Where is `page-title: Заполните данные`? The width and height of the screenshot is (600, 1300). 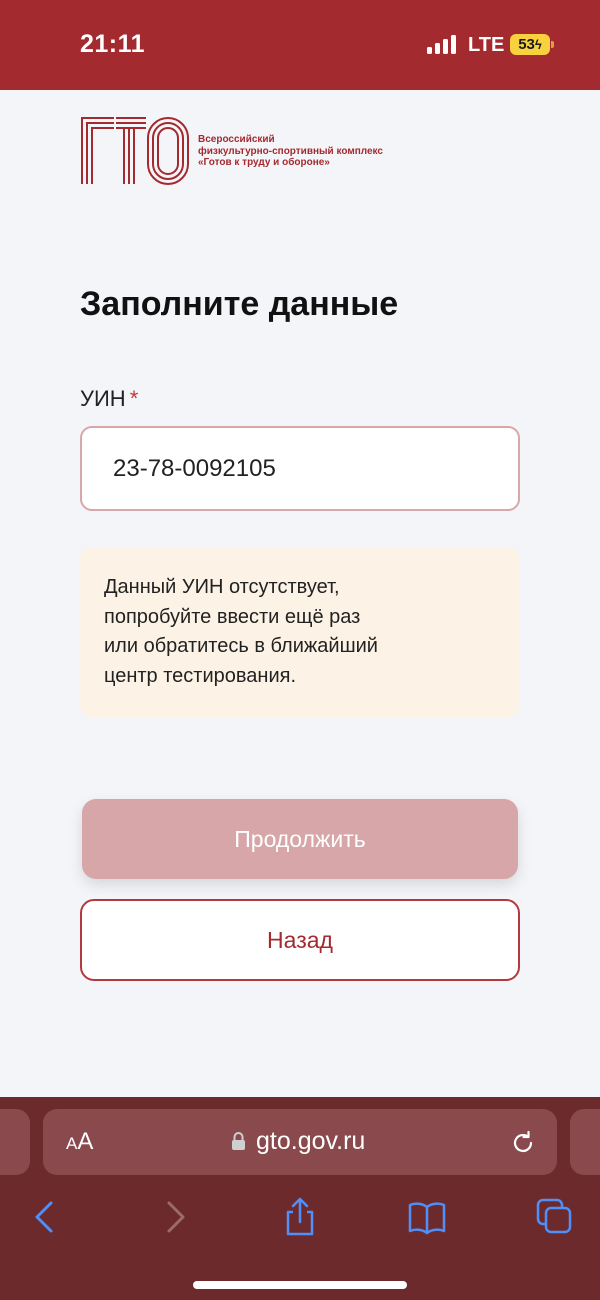 page-title: Заполните данные is located at coordinates (239, 304).